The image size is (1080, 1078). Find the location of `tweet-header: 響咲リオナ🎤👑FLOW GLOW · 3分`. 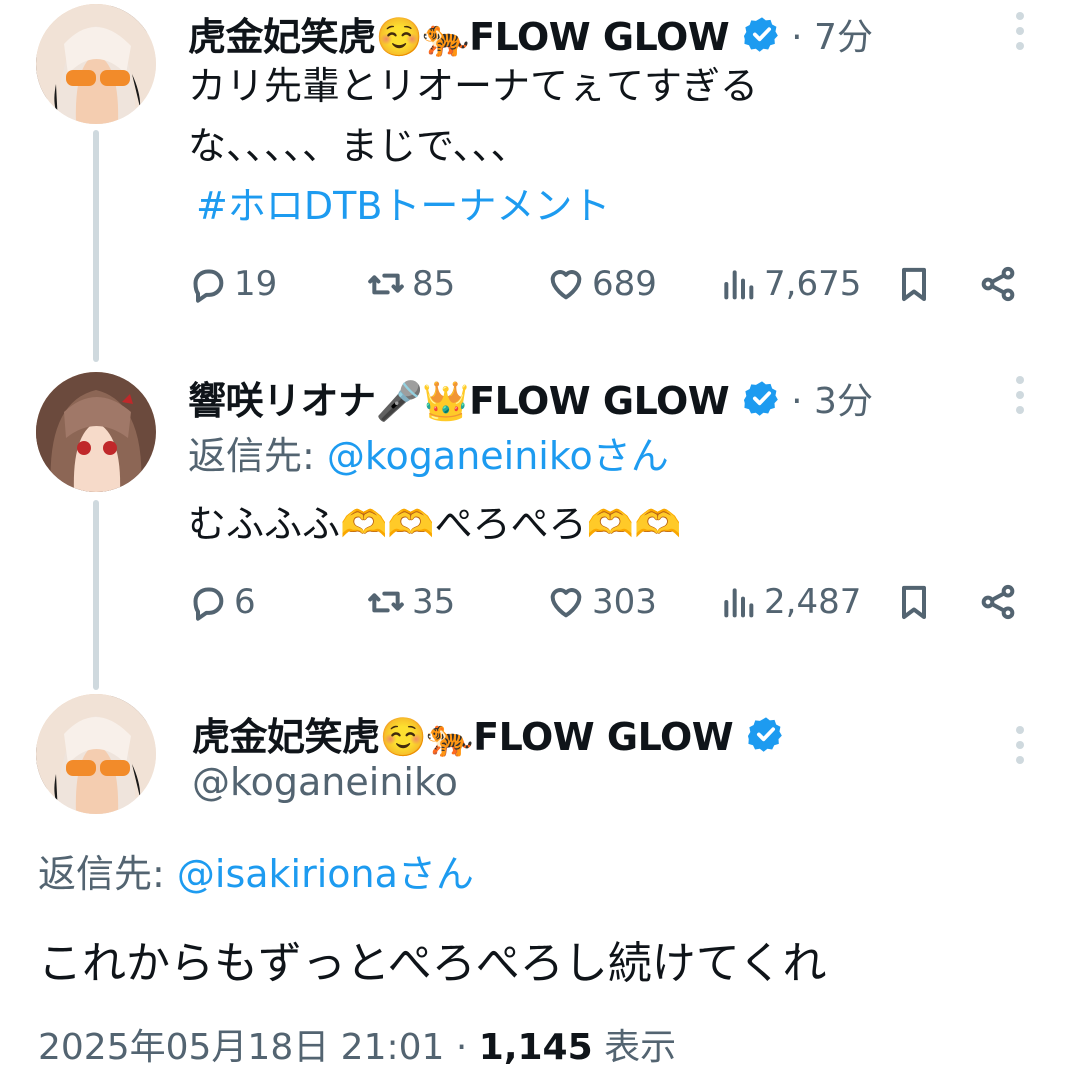

tweet-header: 響咲リオナ🎤👑FLOW GLOW · 3分 is located at coordinates (530, 397).